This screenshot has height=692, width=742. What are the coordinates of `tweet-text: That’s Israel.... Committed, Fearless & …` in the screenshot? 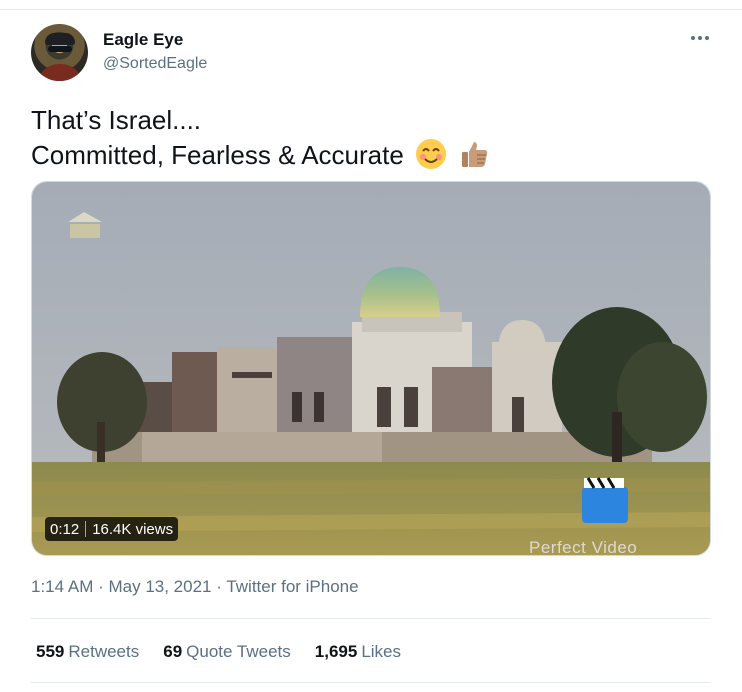 It's located at (371, 138).